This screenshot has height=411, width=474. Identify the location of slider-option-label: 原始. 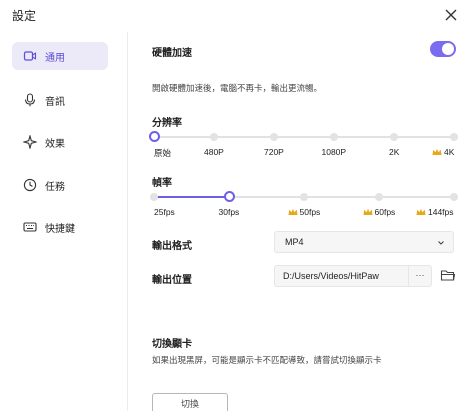
(163, 153).